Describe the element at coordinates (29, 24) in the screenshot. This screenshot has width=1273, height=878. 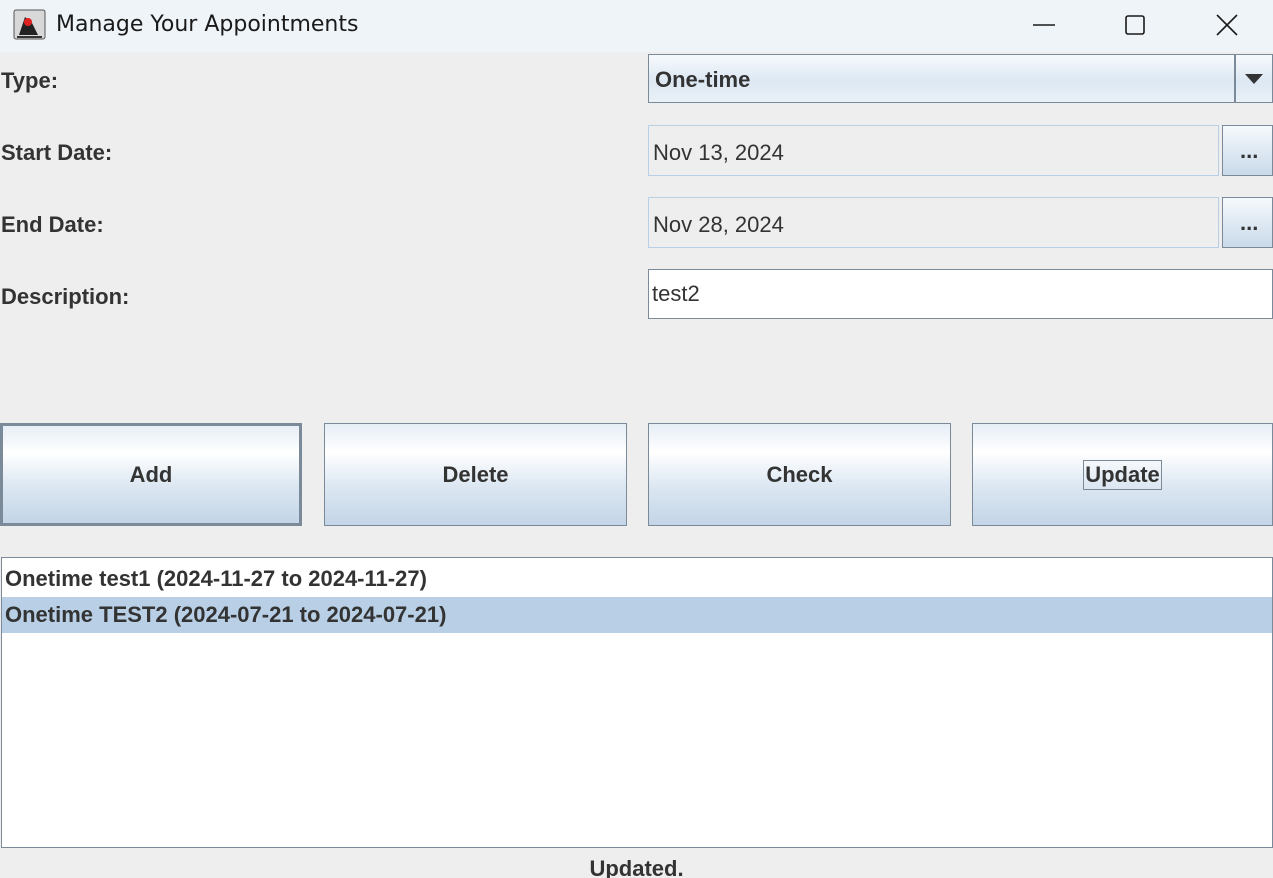
I see `java-duke-icon` at that location.